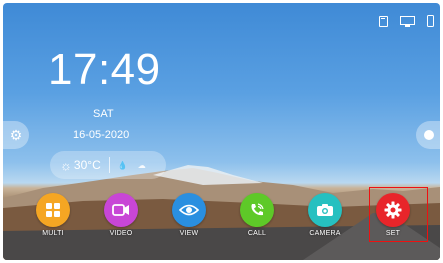 This screenshot has width=443, height=263. Describe the element at coordinates (257, 210) in the screenshot. I see `phone-call-icon` at that location.